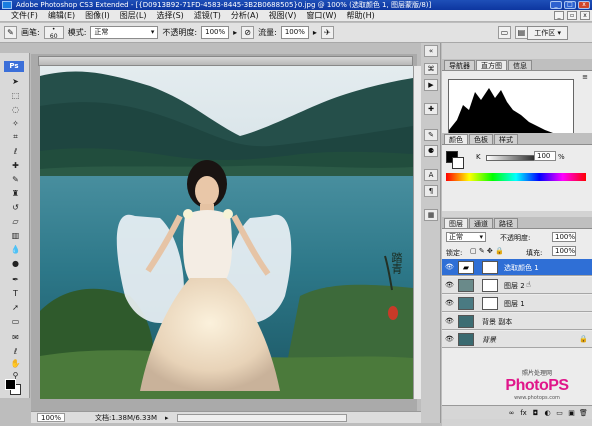  Describe the element at coordinates (516, 177) in the screenshot. I see `color-spectrum-bar` at that location.